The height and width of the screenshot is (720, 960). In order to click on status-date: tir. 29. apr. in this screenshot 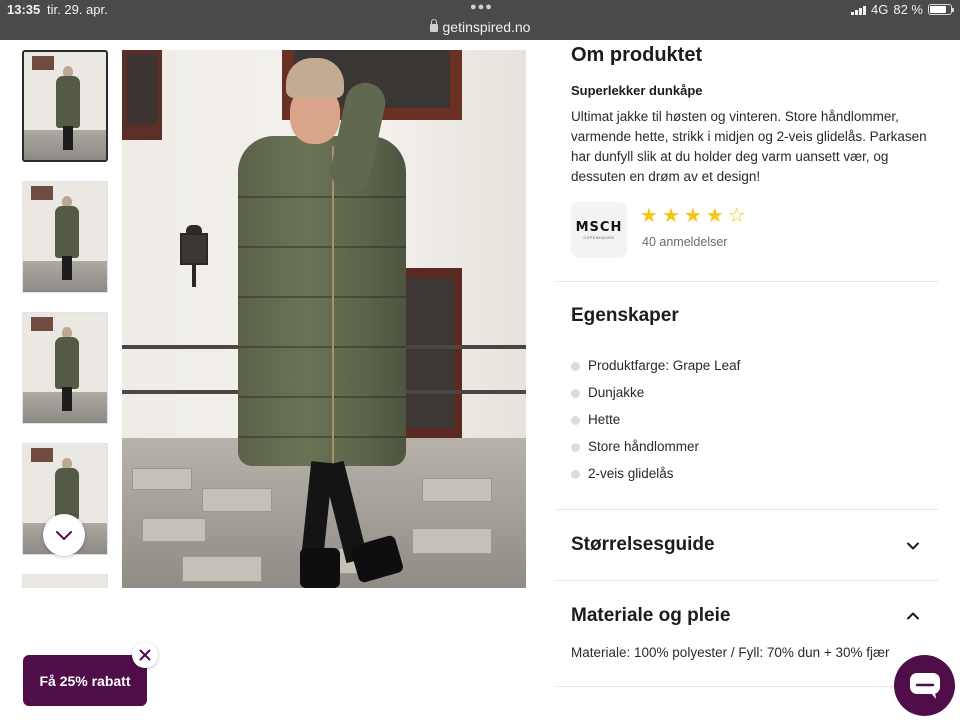, I will do `click(77, 9)`.